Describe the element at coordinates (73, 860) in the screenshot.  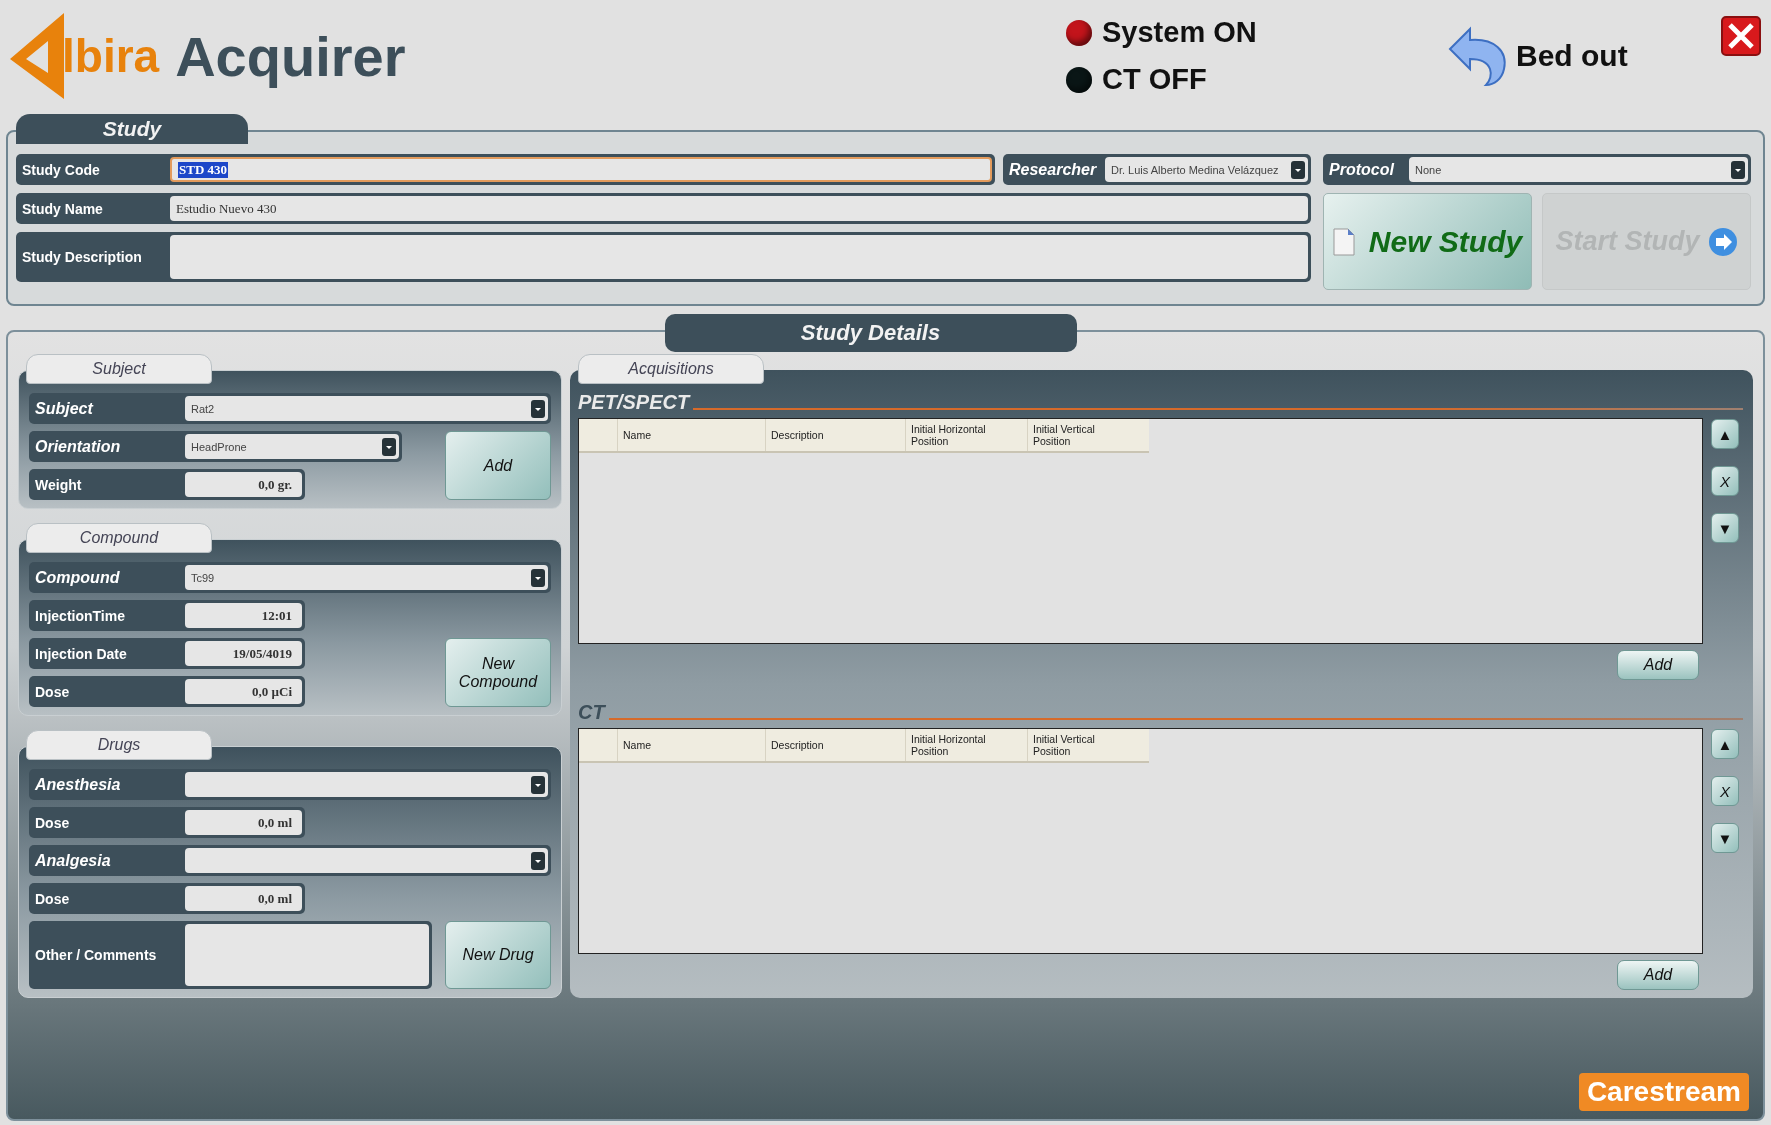
I see `field-label: Analgesia` at that location.